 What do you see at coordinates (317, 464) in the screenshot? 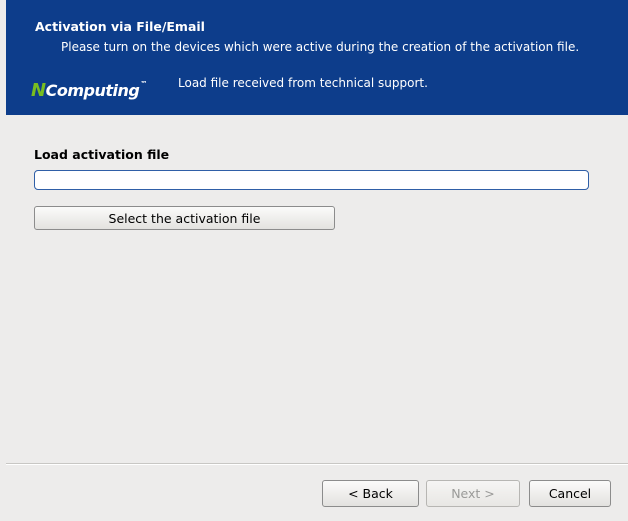
I see `footer-separator` at bounding box center [317, 464].